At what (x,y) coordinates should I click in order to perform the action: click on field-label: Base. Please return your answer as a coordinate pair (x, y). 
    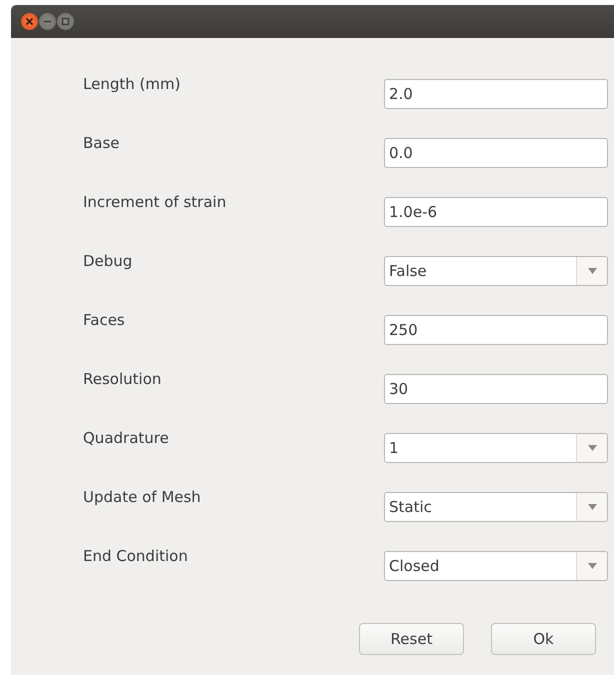
    Looking at the image, I should click on (102, 143).